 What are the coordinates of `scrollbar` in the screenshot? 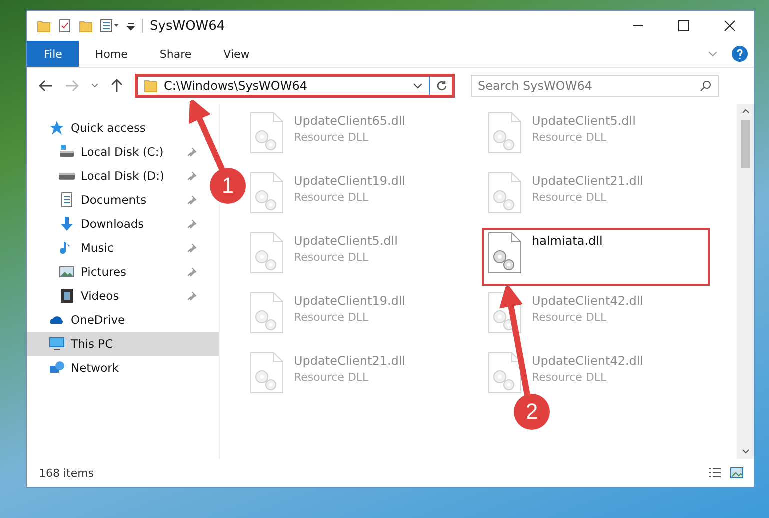 It's located at (745, 281).